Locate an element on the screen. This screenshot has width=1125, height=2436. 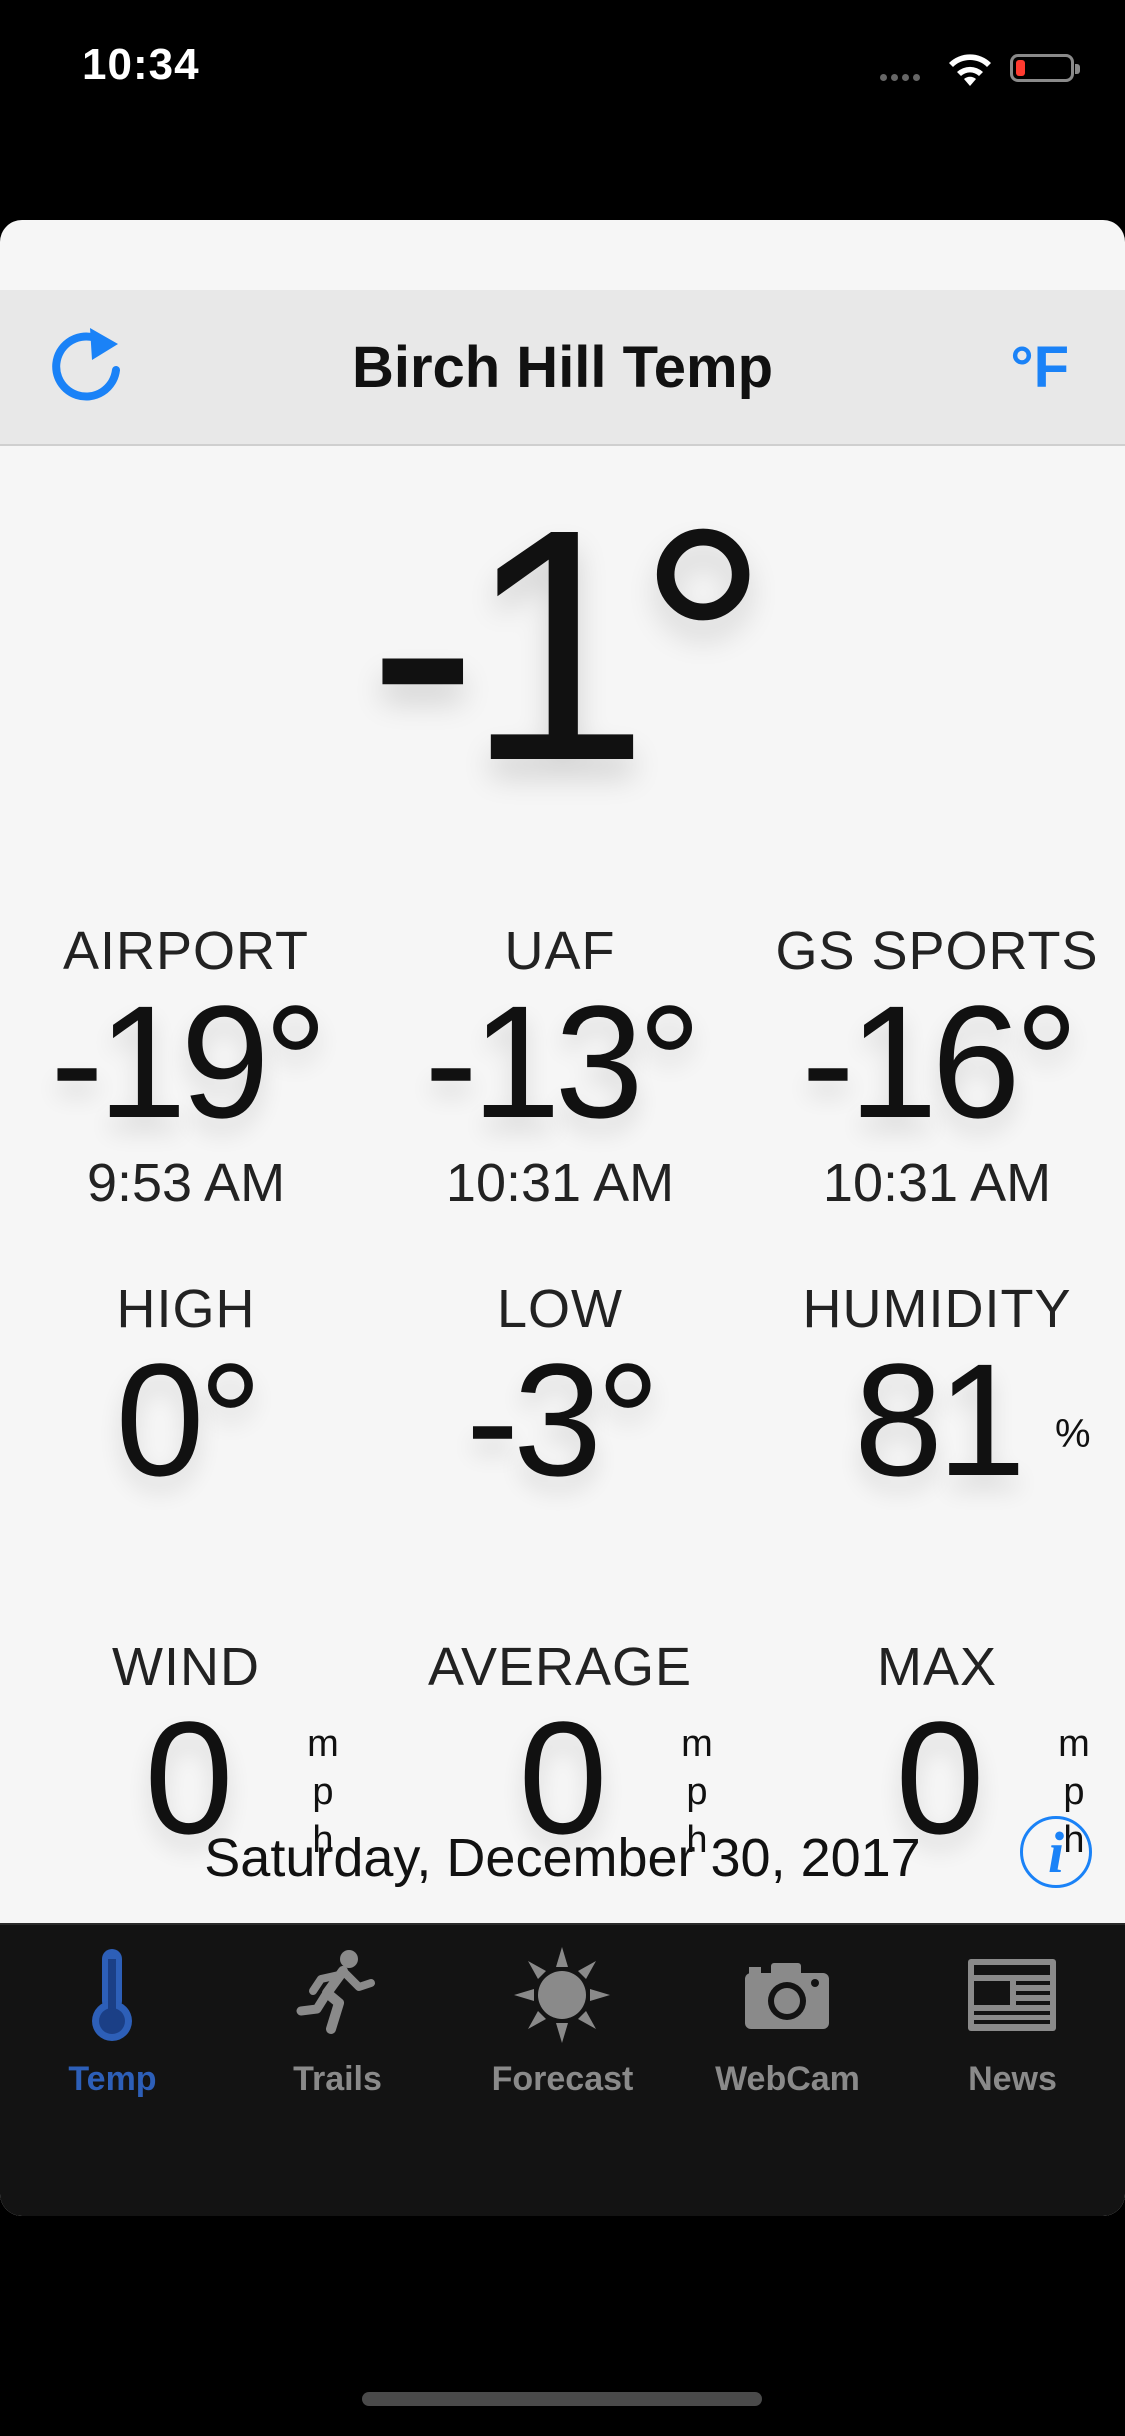
station-temperature: -16° is located at coordinates (939, 1061).